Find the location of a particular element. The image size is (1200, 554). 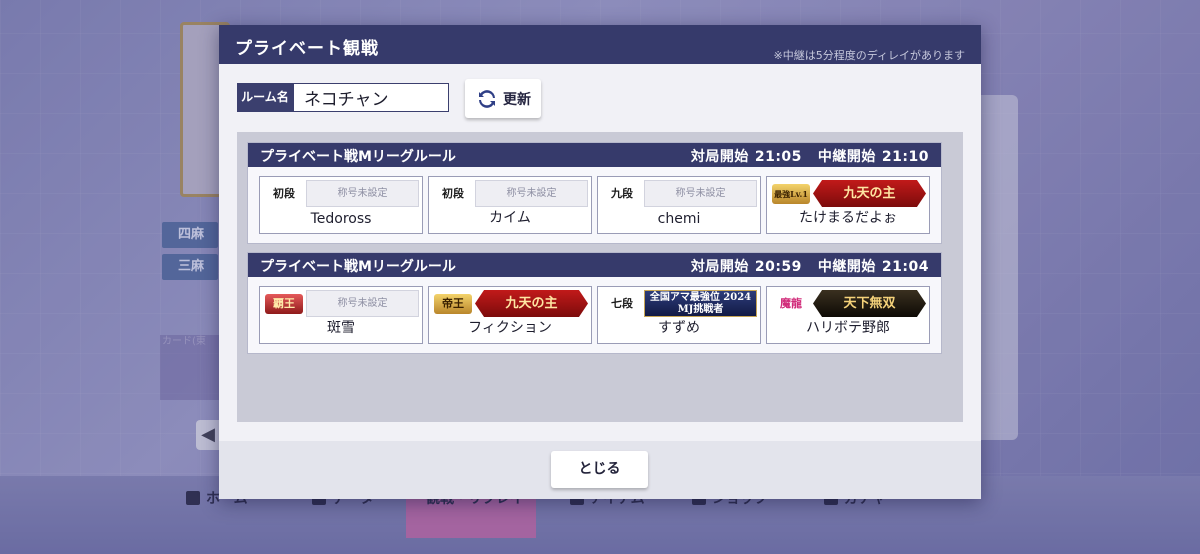

match-times: 対局開始 20:59 中継開始 21:04 is located at coordinates (807, 266).